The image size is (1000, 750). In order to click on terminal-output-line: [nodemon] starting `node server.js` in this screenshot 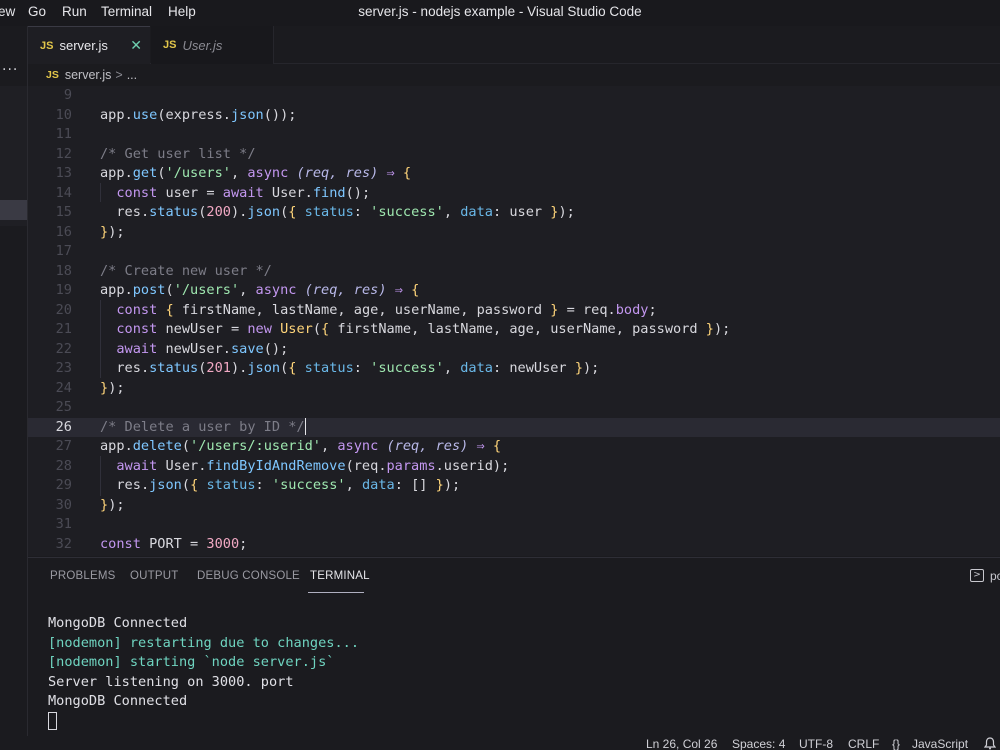, I will do `click(191, 662)`.